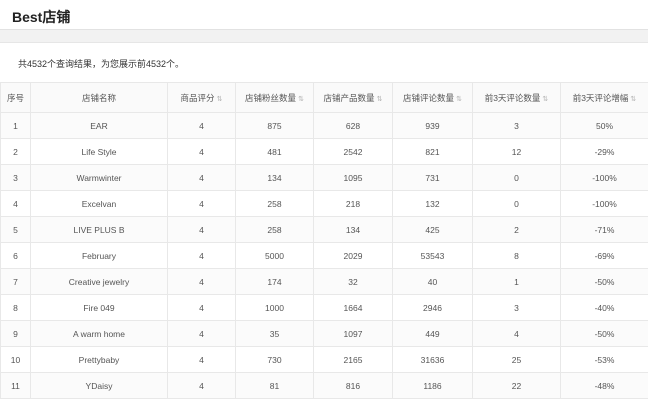 The width and height of the screenshot is (648, 401). Describe the element at coordinates (275, 152) in the screenshot. I see `cell-follower-count: 481` at that location.